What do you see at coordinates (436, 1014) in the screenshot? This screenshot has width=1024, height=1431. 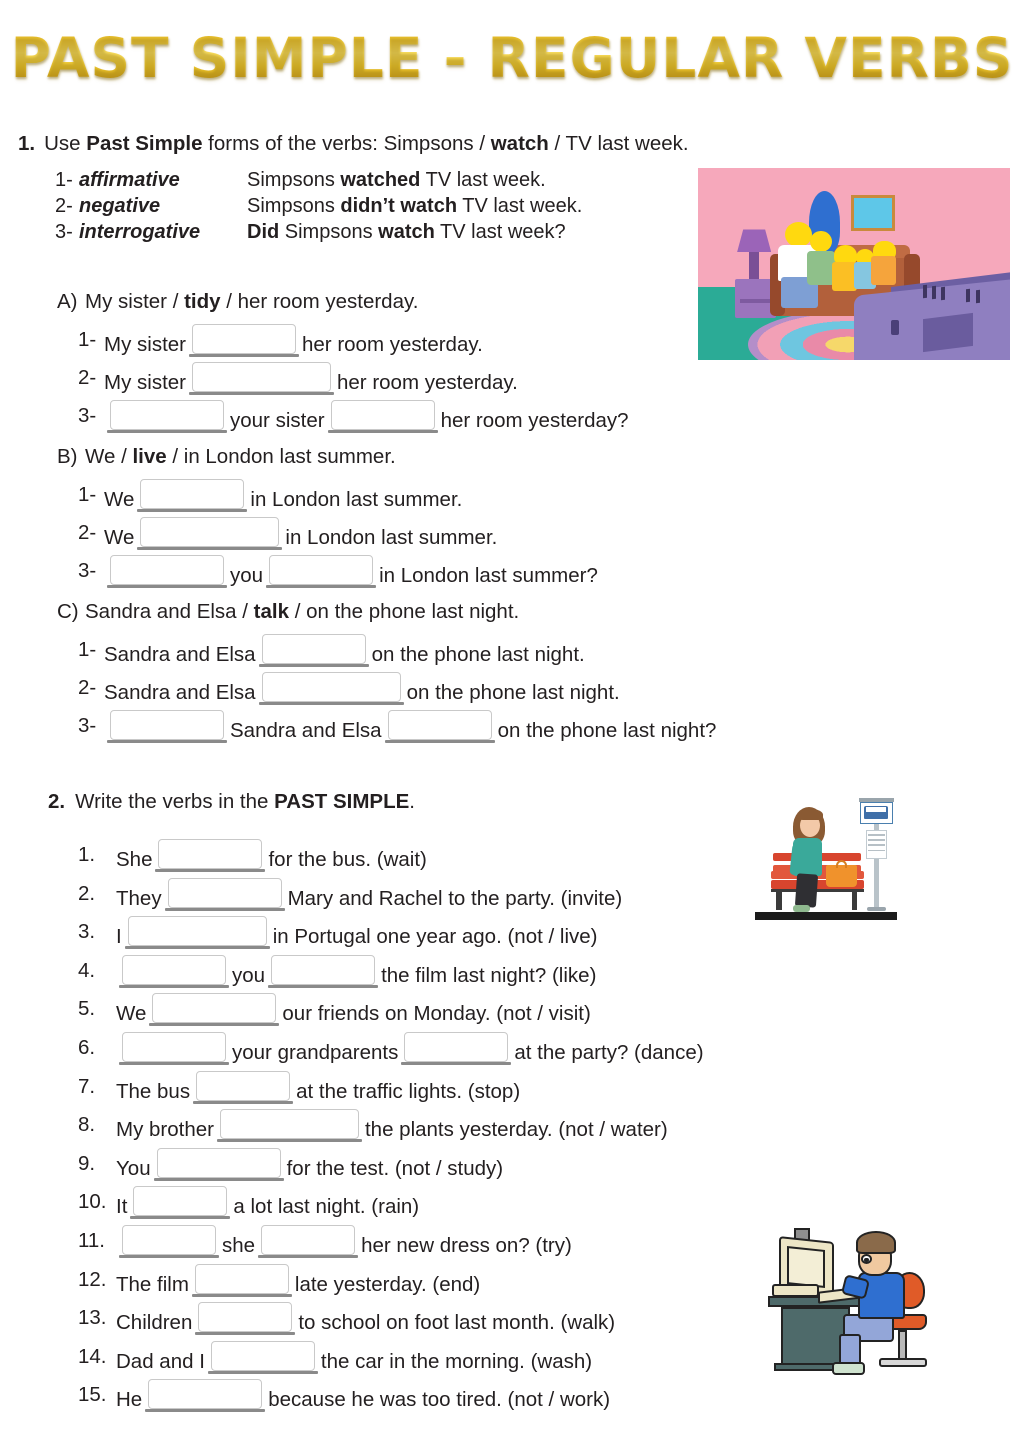 I see `item-text-after: our friends on Monday. (not / visit)` at bounding box center [436, 1014].